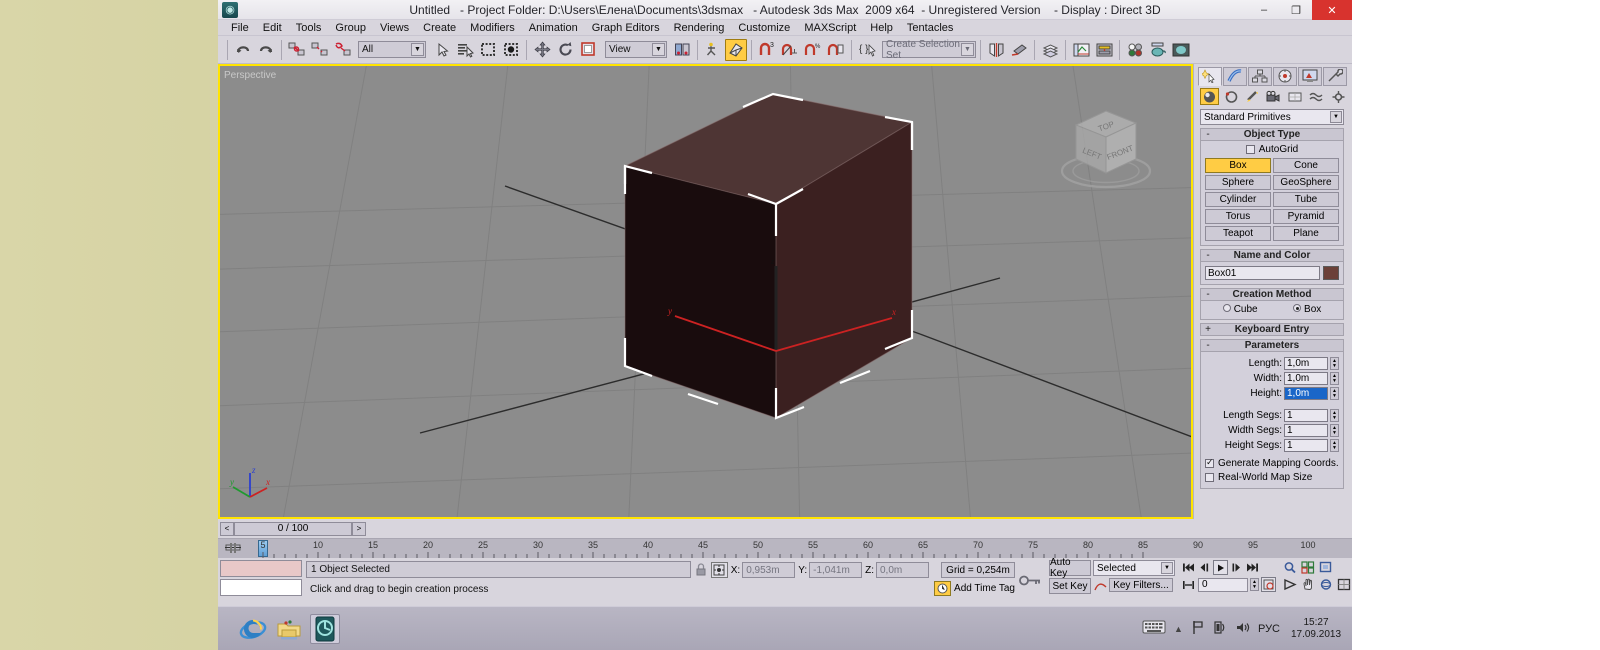 This screenshot has height=650, width=1600. I want to click on menu-tentacles: Tentacles, so click(930, 28).